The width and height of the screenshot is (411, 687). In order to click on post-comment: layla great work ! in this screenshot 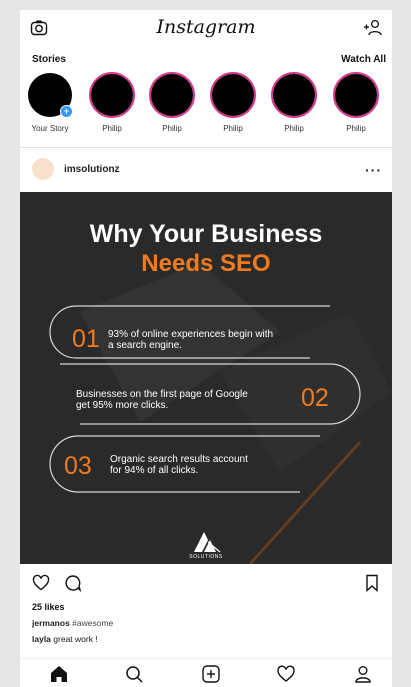, I will do `click(65, 639)`.